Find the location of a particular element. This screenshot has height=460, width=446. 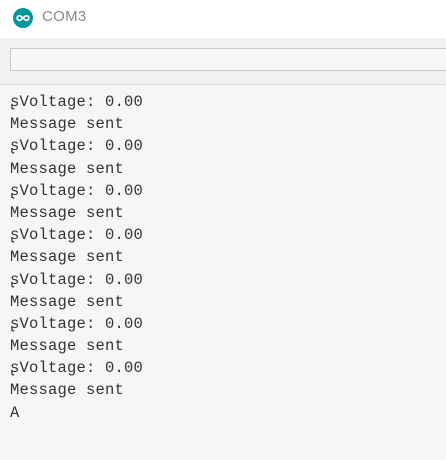

window-title: COM3 is located at coordinates (64, 16).